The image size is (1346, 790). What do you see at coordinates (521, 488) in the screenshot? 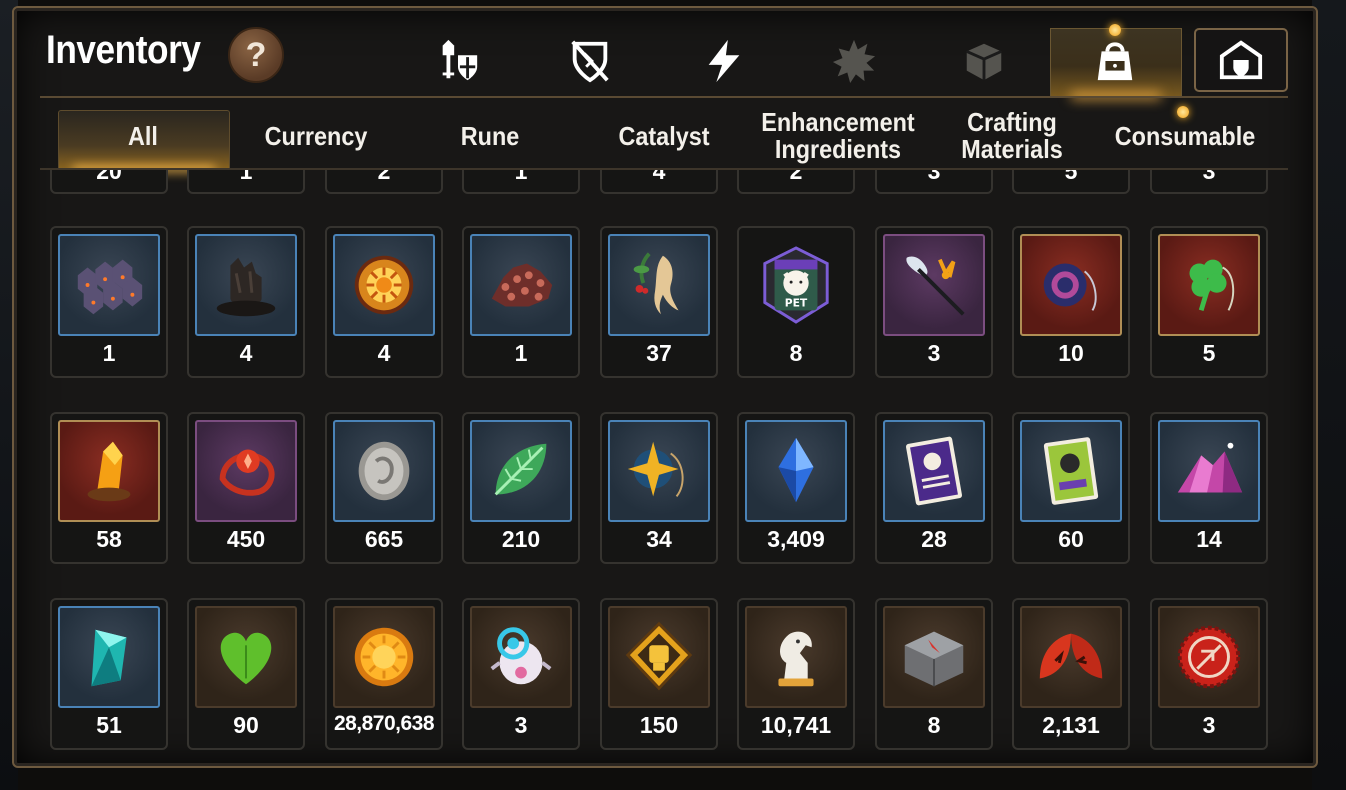
I see `item-cell: 210` at bounding box center [521, 488].